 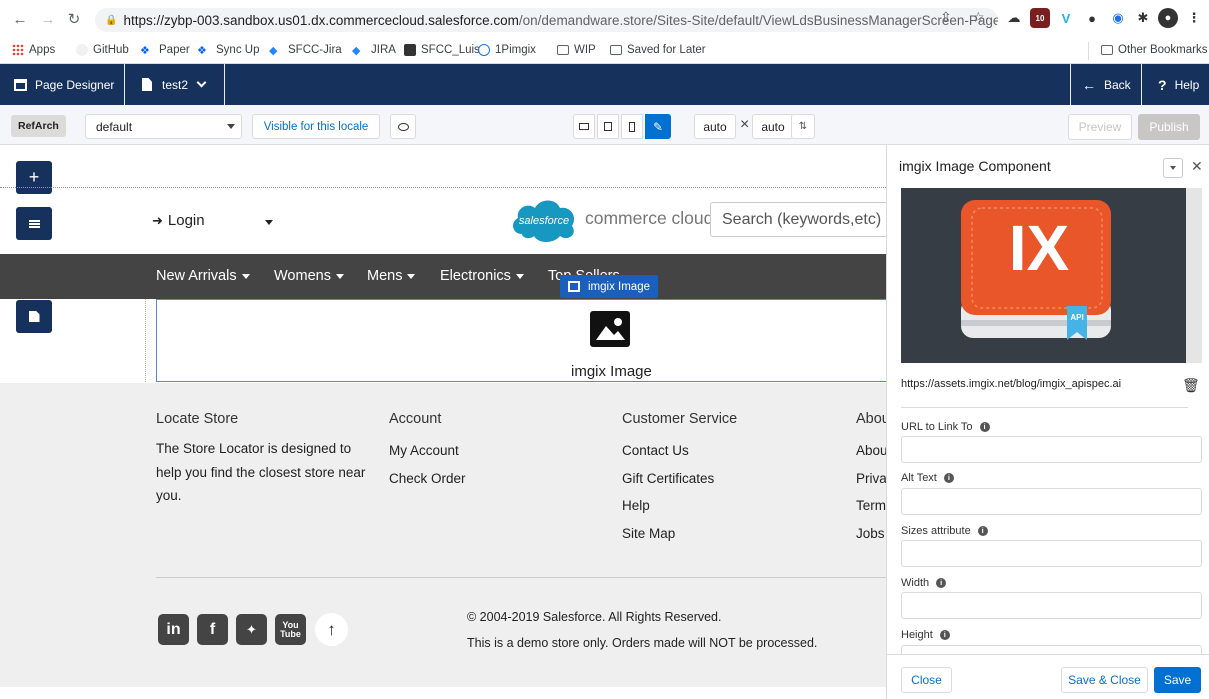 I want to click on close-button: Close, so click(x=926, y=680).